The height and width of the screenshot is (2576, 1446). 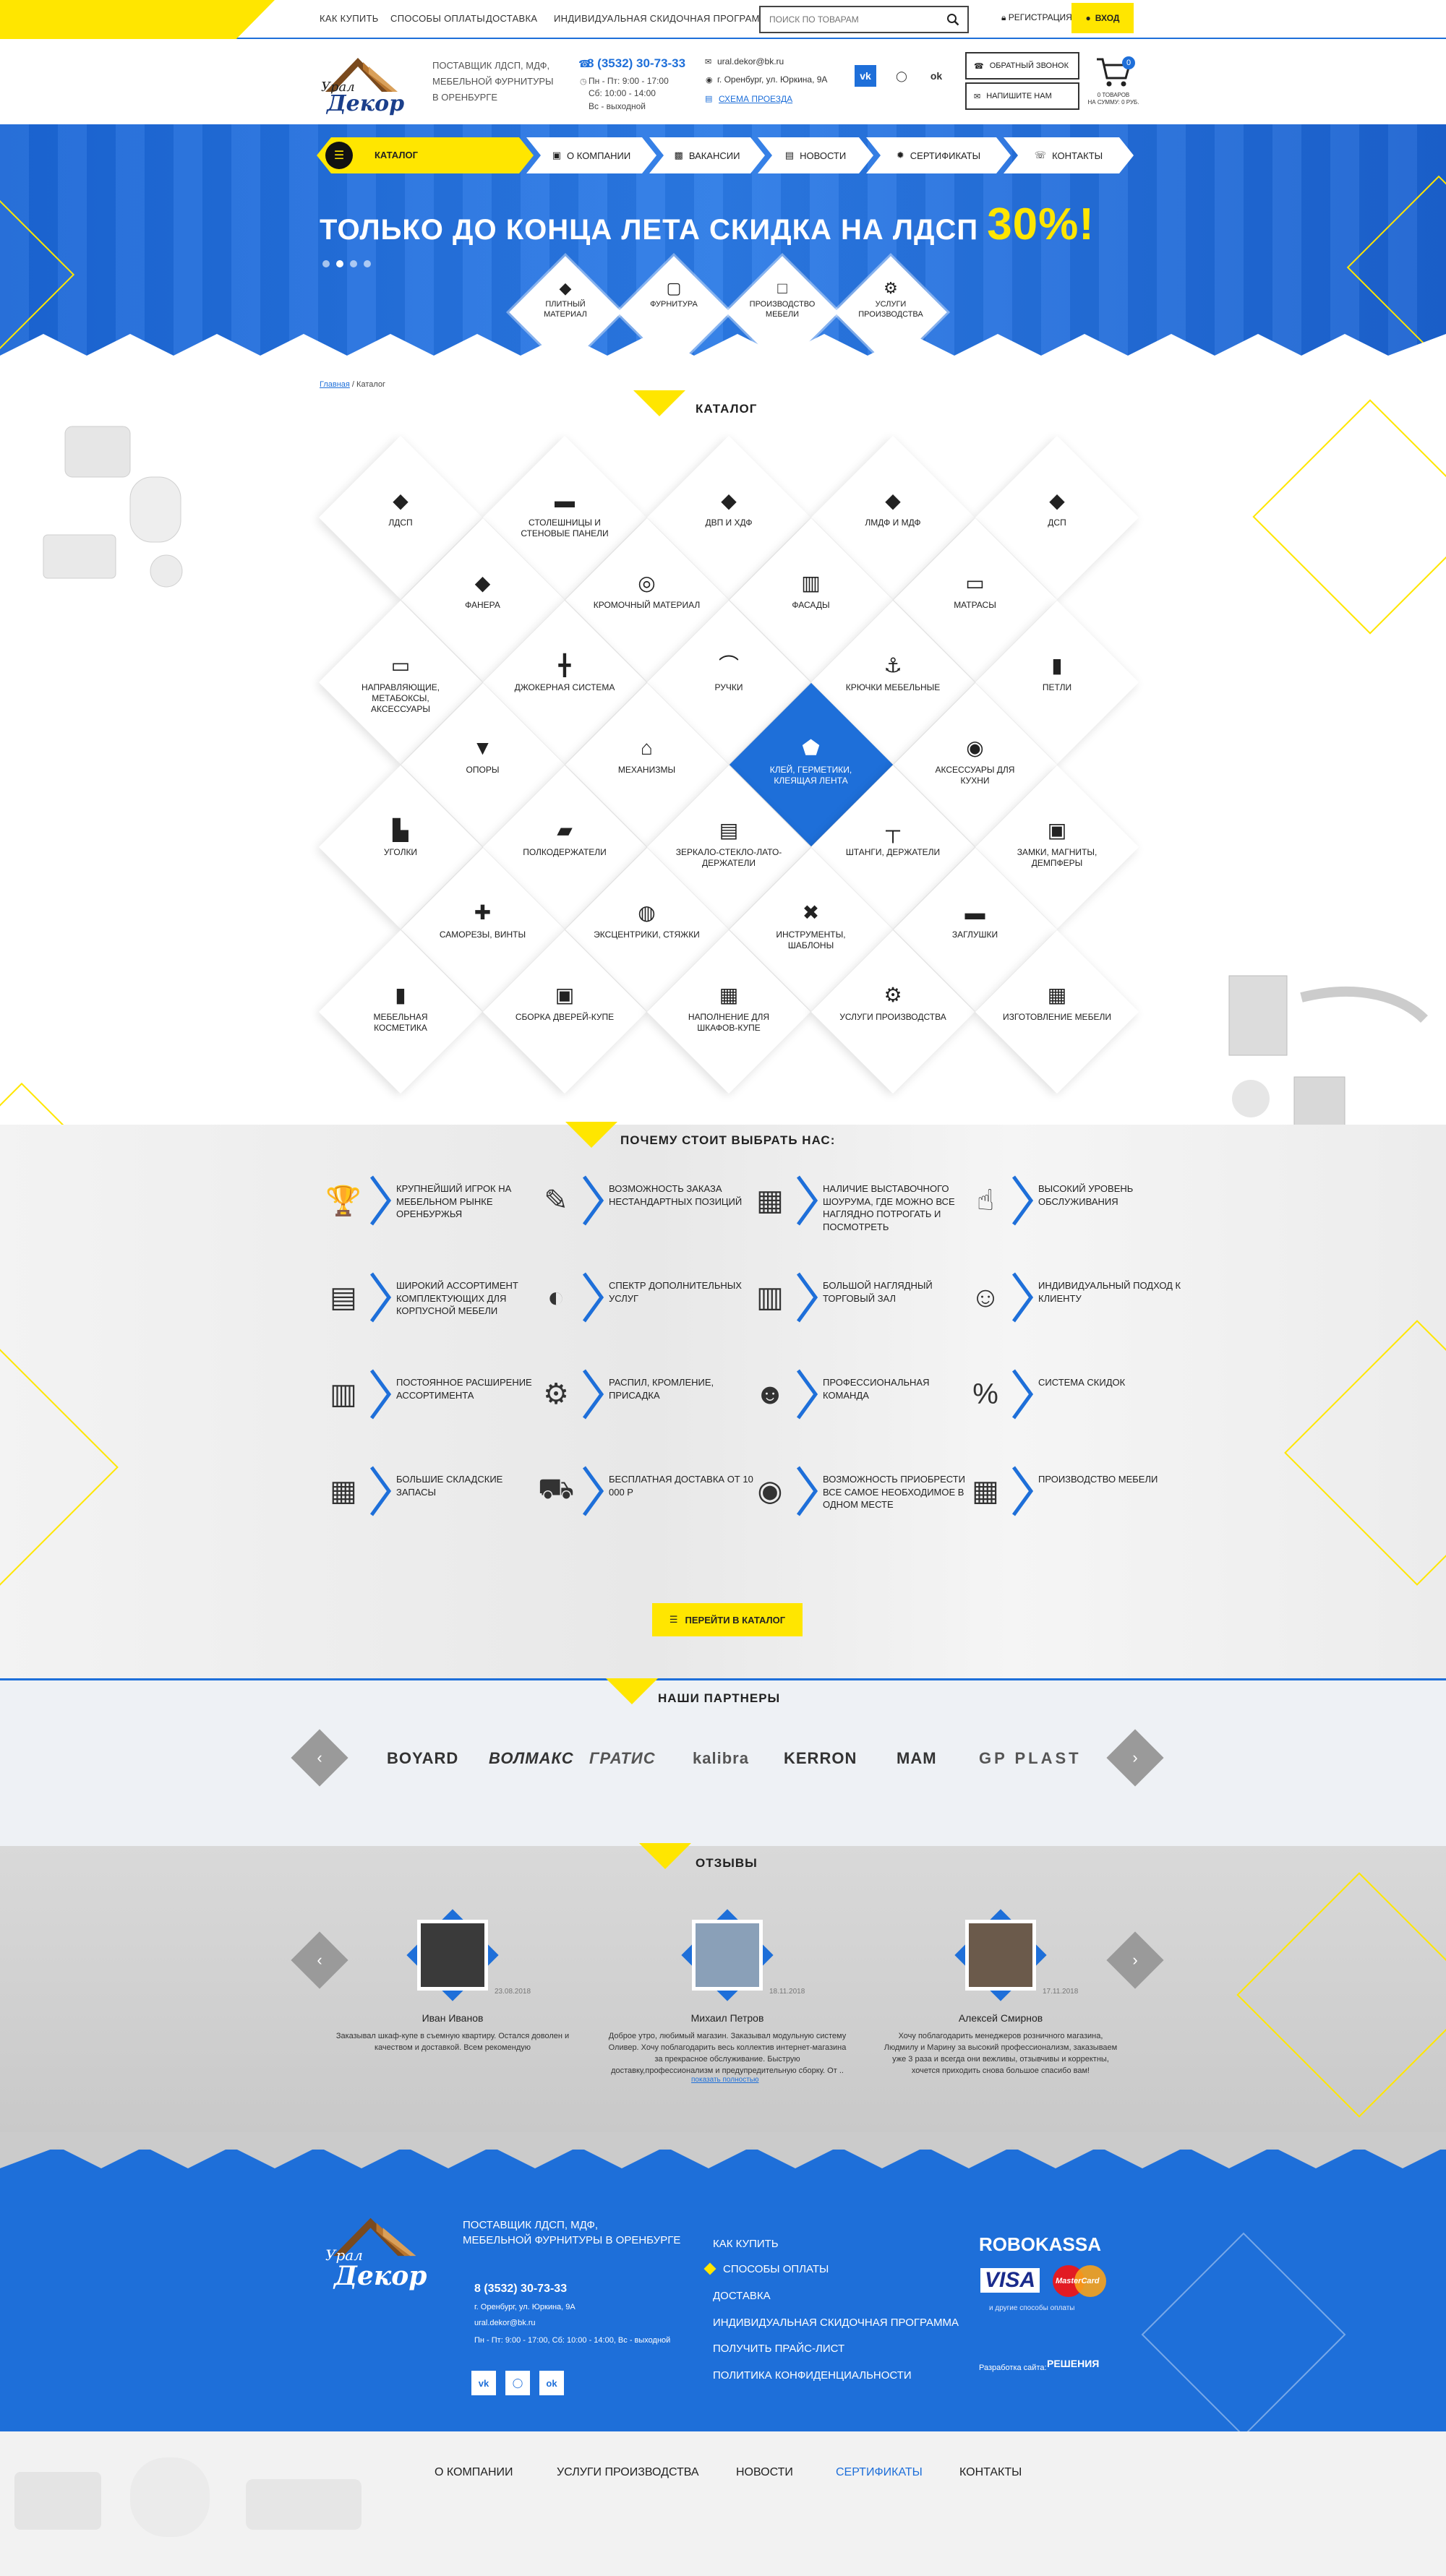 What do you see at coordinates (811, 761) in the screenshot?
I see `catalog-item: ⬟ КЛЕЙ, ГЕРМЕТИКИ, КЛЕЯЩАЯ ЛЕНТА` at bounding box center [811, 761].